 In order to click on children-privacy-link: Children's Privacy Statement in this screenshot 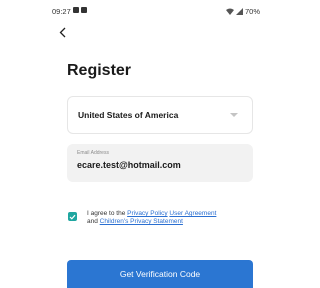, I will do `click(141, 221)`.